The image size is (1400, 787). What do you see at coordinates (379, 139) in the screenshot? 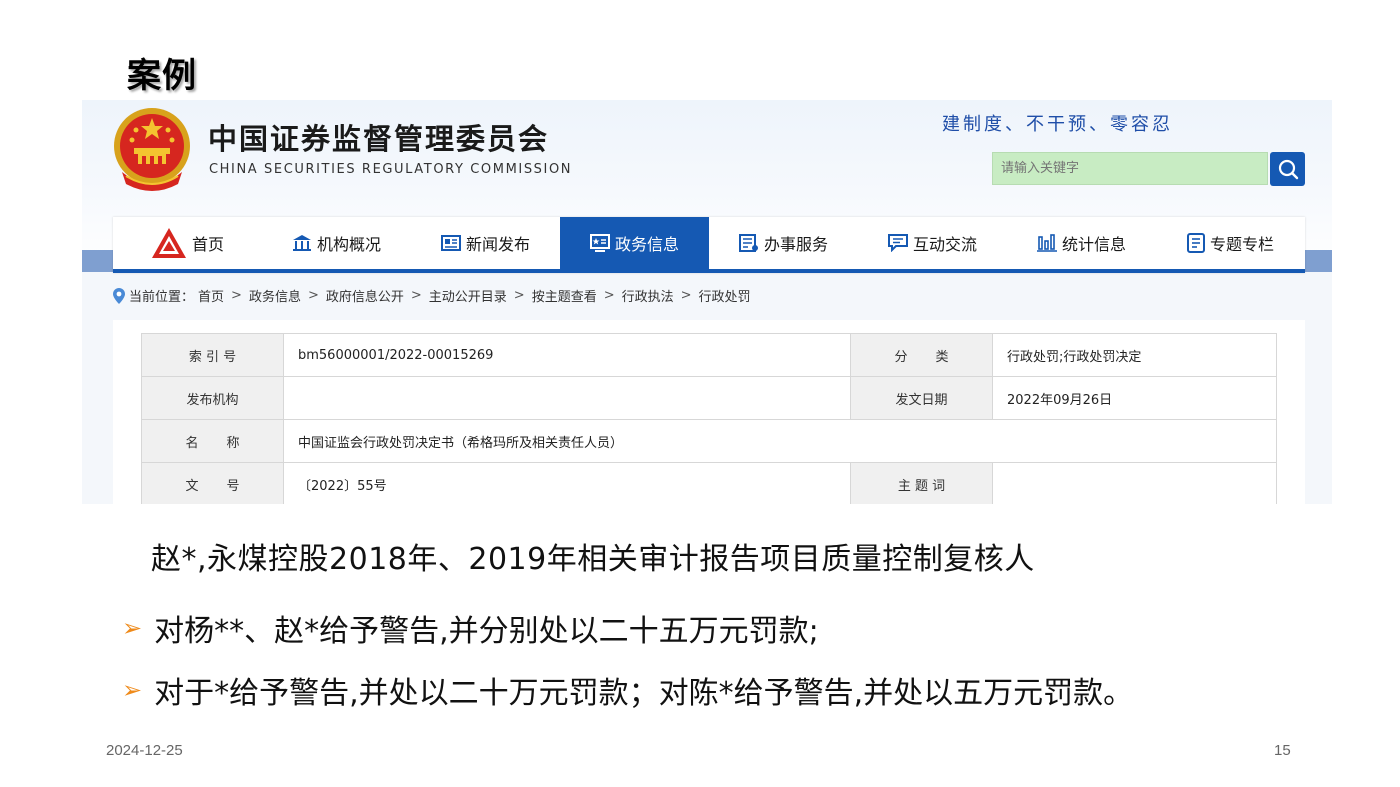
I see `org-name-cn: 中国证券监督管理委员会` at bounding box center [379, 139].